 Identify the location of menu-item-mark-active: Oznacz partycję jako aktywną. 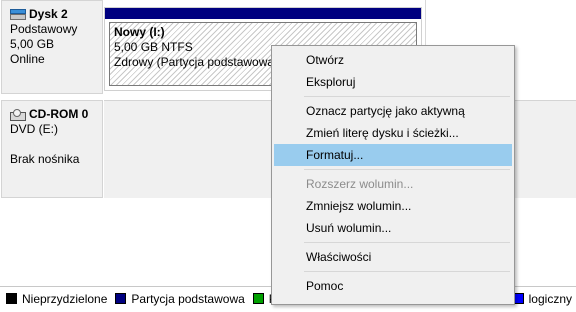
(393, 111).